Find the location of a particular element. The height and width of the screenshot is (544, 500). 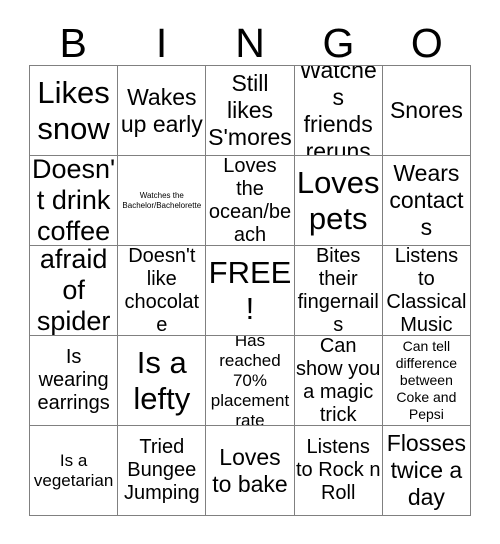

bingo-cell-r4c3: Has reached 70% placement rate is located at coordinates (250, 381).